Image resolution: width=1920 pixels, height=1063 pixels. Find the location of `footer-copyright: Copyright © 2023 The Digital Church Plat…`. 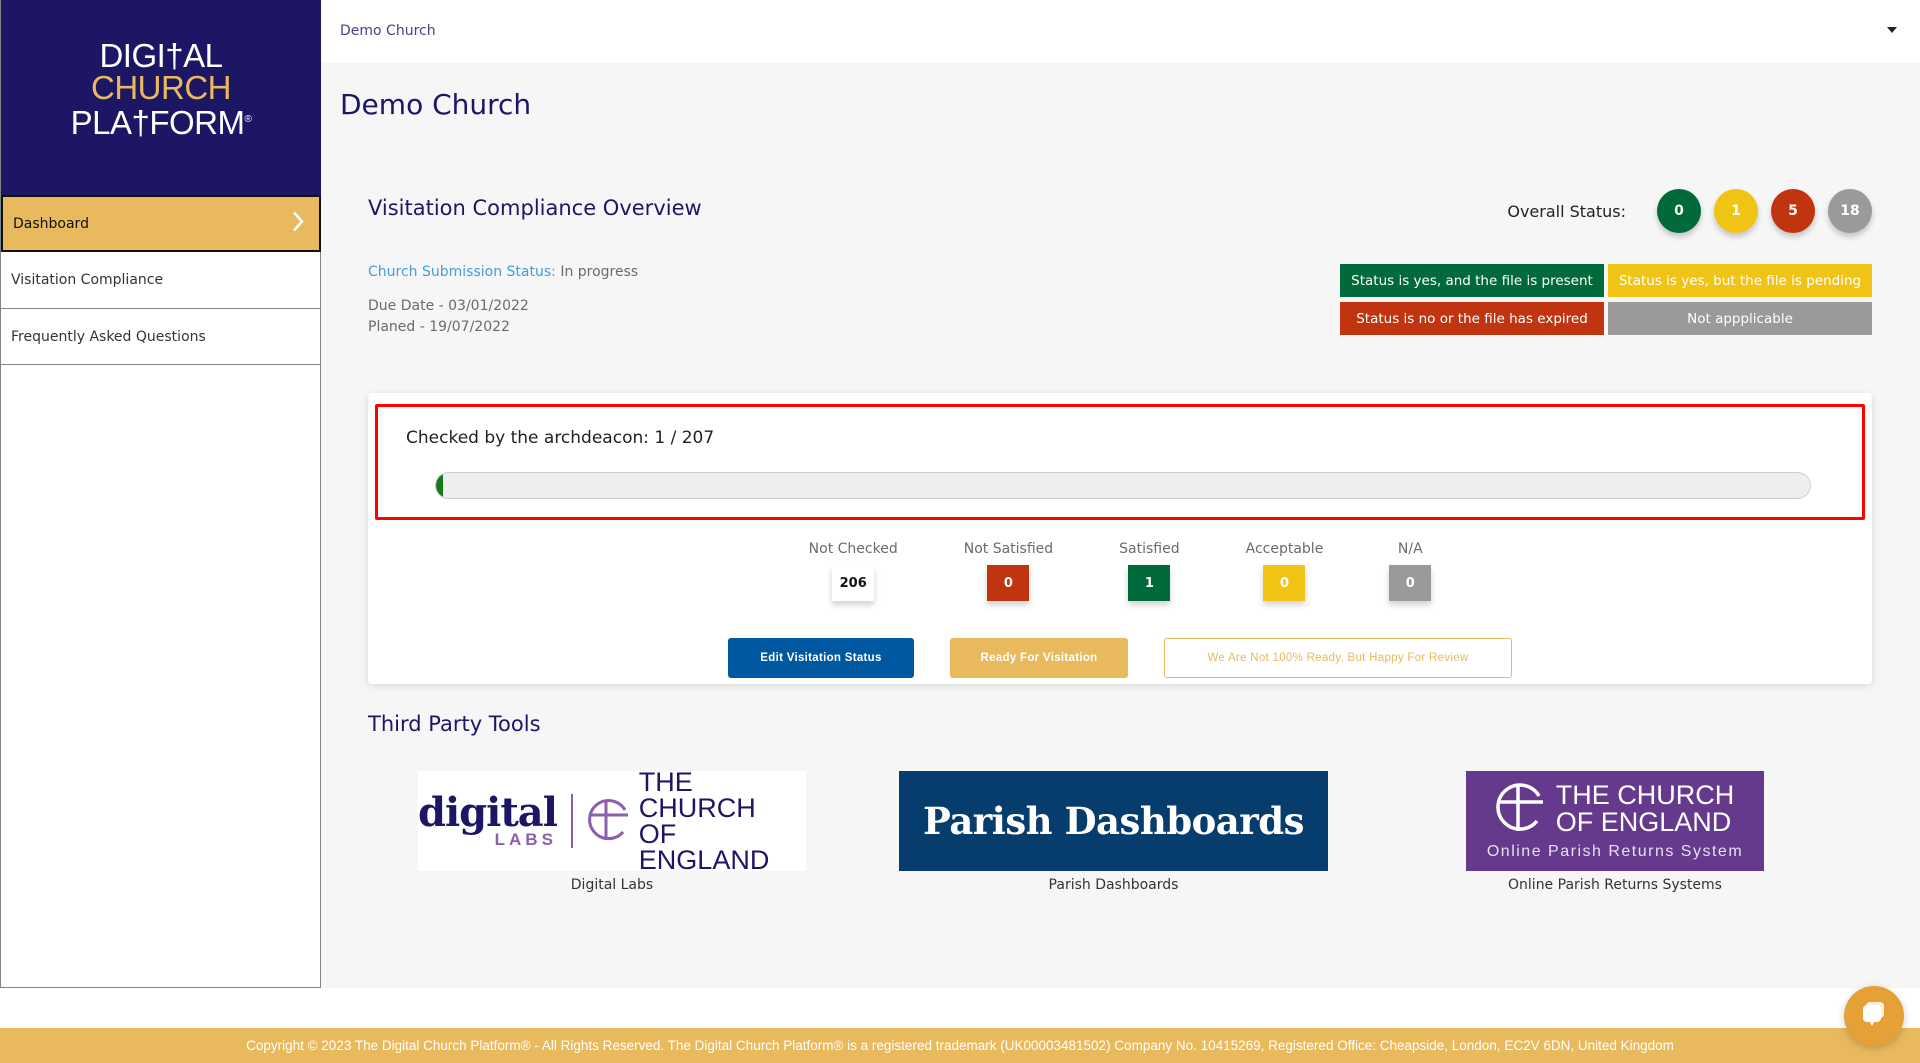

footer-copyright: Copyright © 2023 The Digital Church Plat… is located at coordinates (960, 1045).